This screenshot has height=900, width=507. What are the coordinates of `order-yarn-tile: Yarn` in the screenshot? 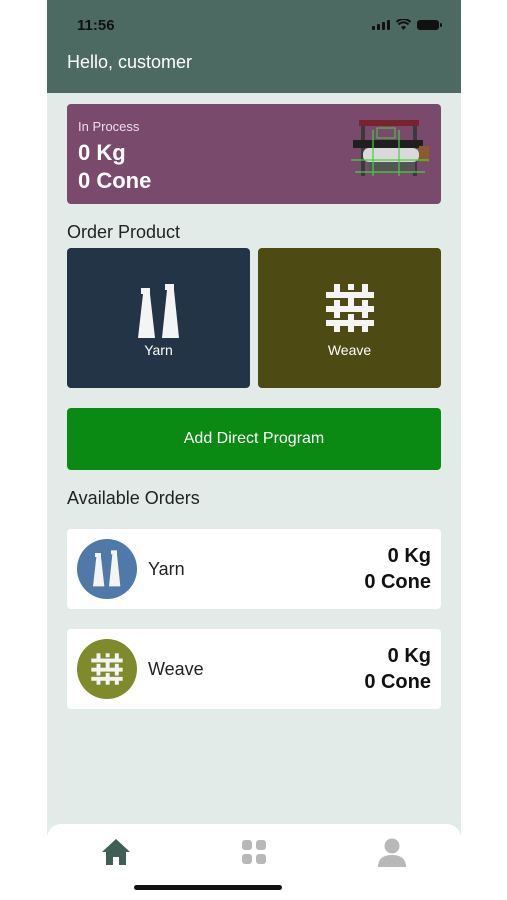 It's located at (158, 318).